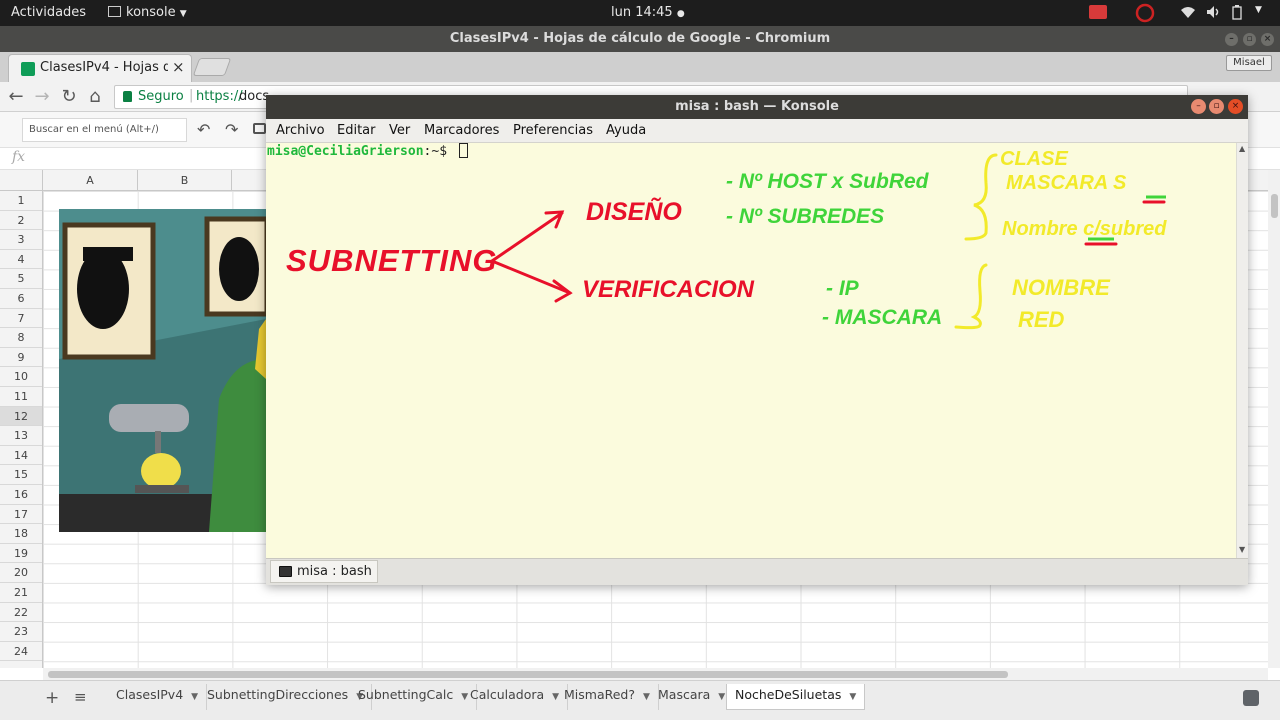 This screenshot has width=1280, height=720. I want to click on prompt-path: :~$, so click(435, 151).